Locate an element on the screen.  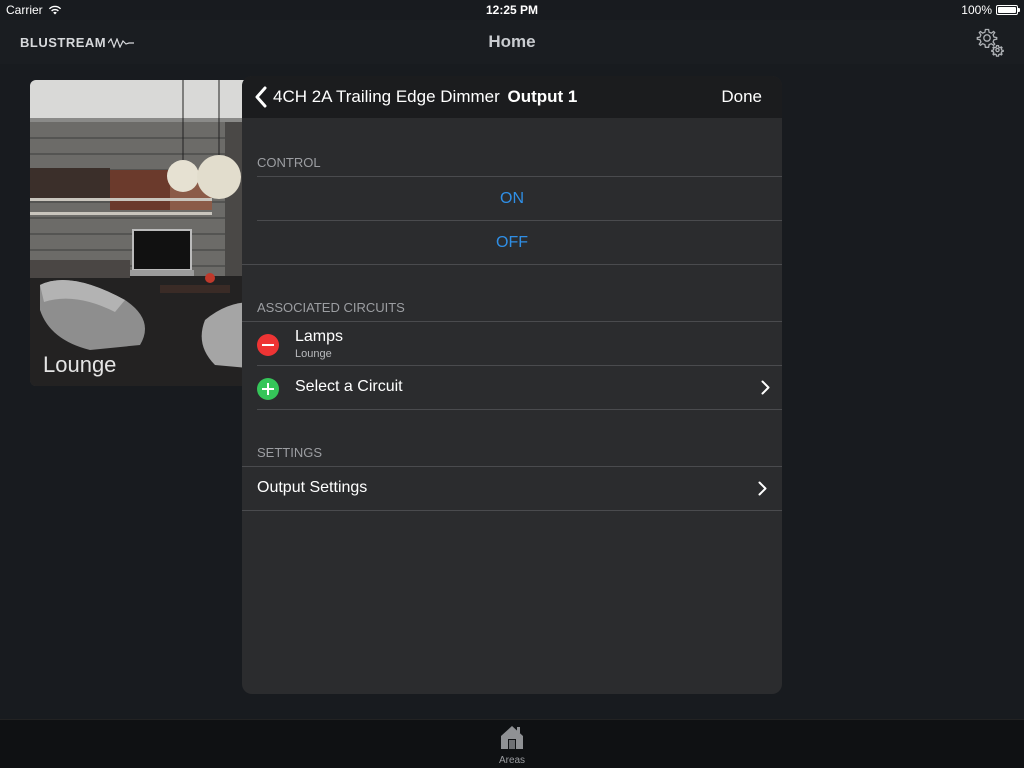
remove-icon is located at coordinates (268, 345).